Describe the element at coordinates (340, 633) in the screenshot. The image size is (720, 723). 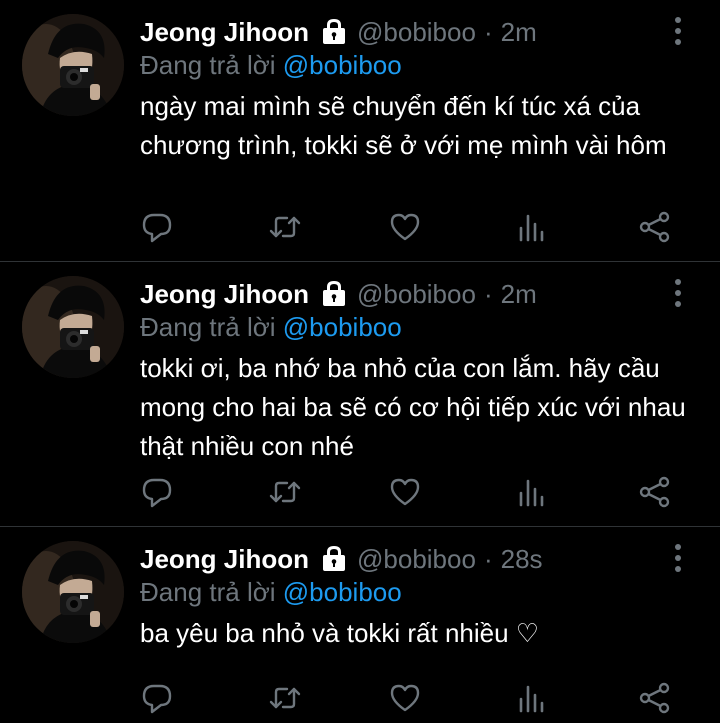
I see `tweet-text: ba yêu ba nhỏ và tokki rất nhiều ♡` at that location.